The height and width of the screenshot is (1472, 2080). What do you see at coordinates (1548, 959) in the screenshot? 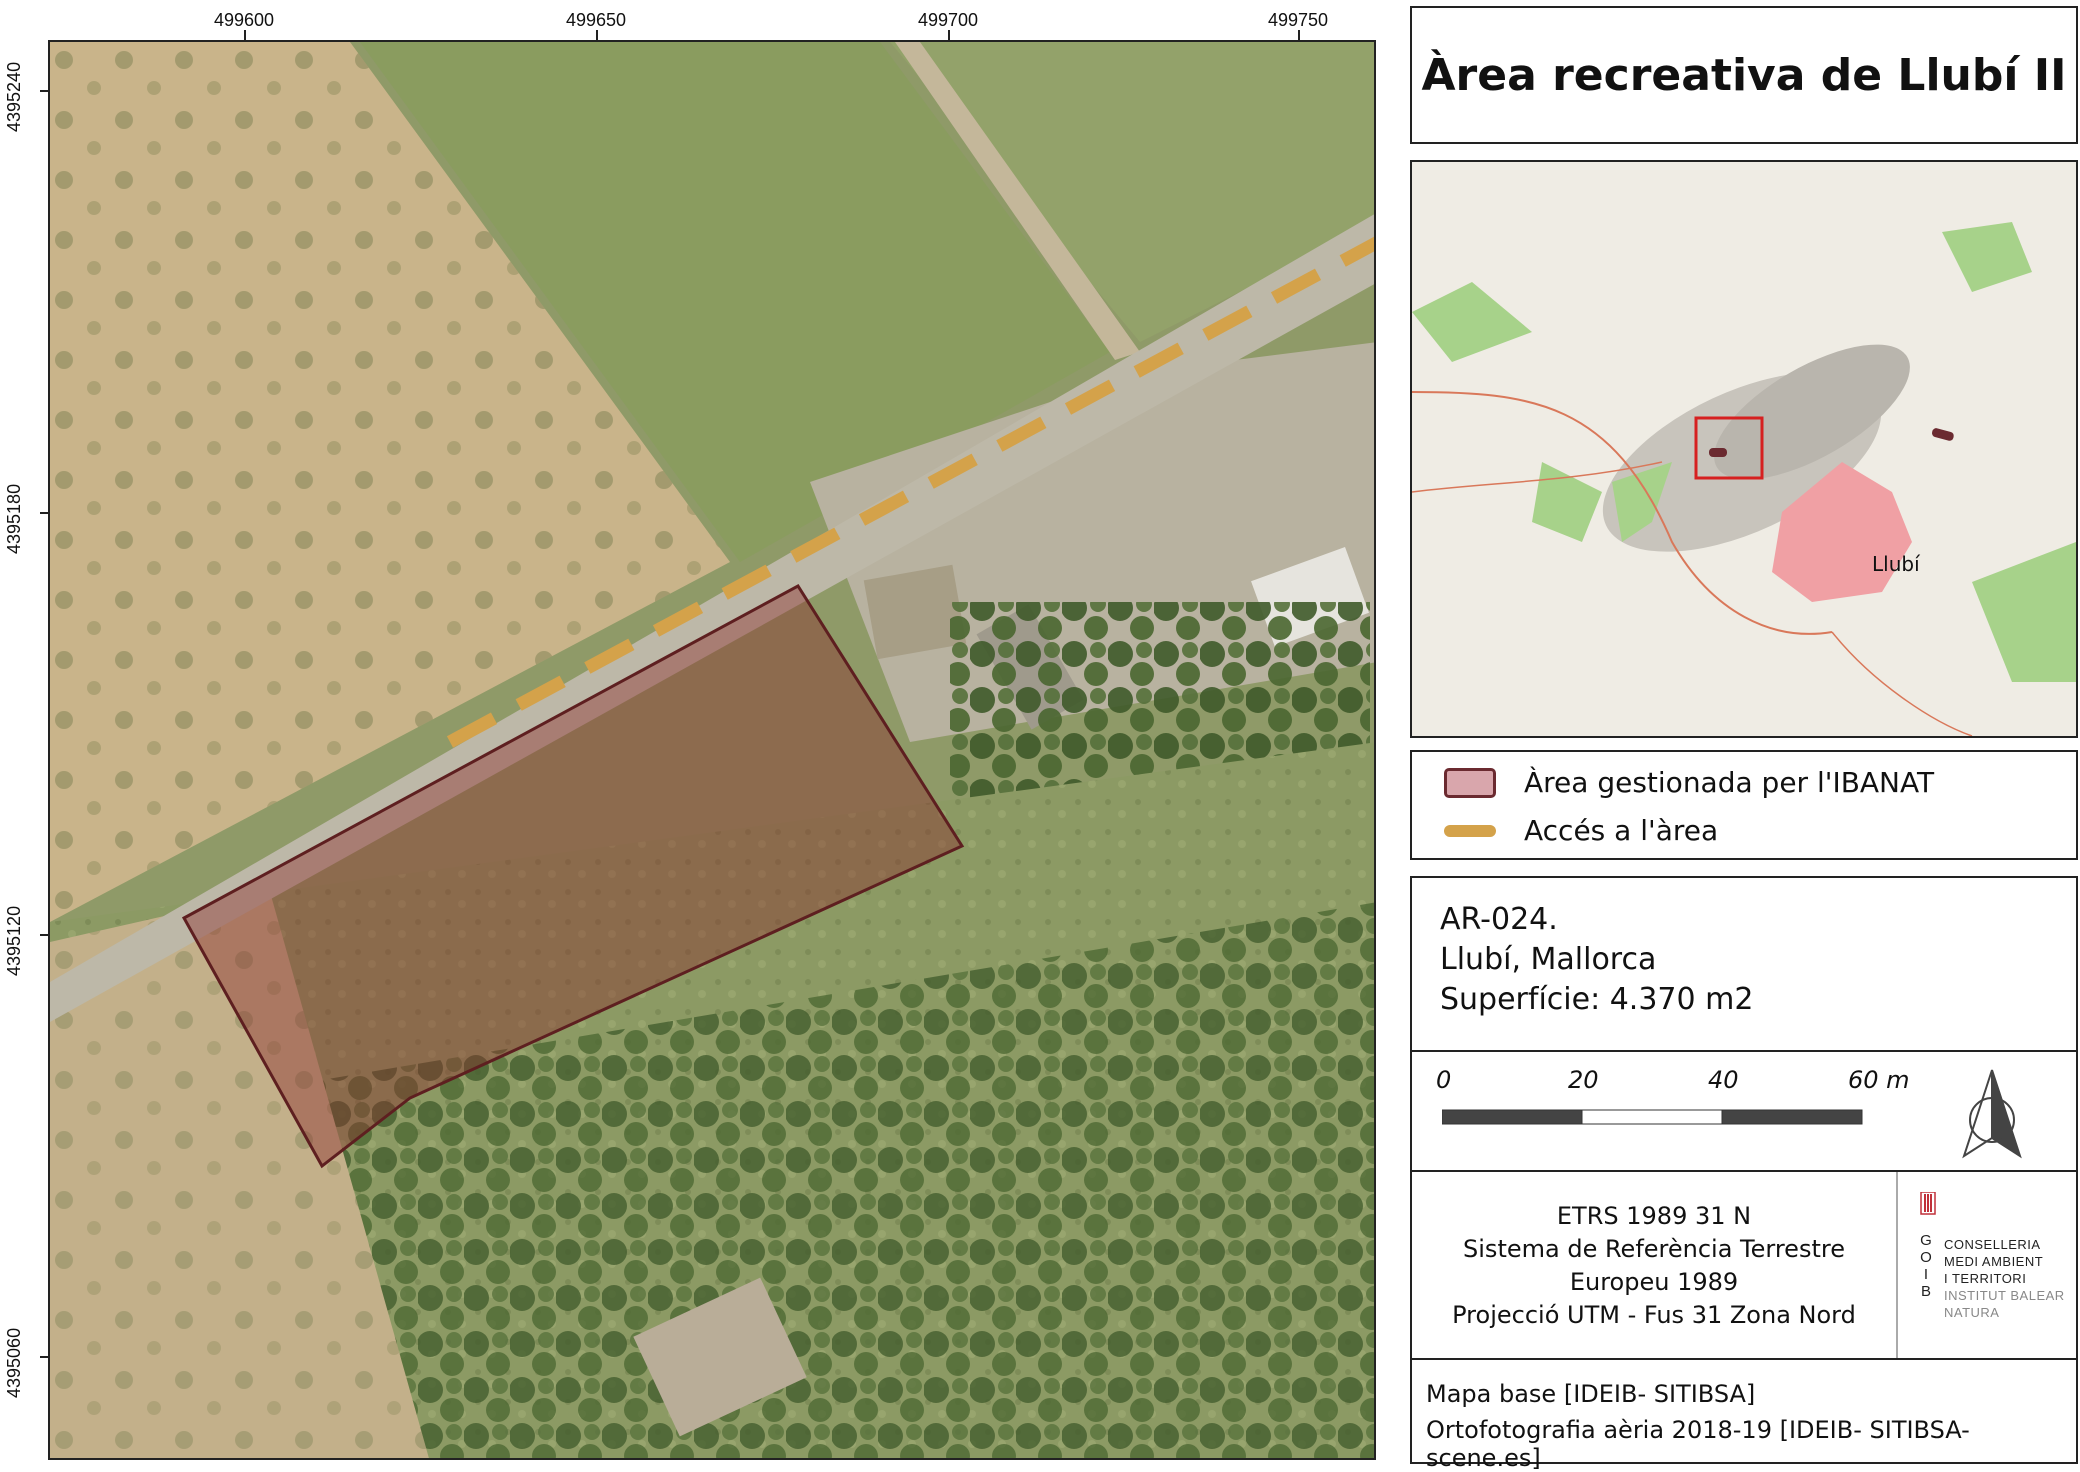
I see `area-place: Llubí, Mallorca` at bounding box center [1548, 959].